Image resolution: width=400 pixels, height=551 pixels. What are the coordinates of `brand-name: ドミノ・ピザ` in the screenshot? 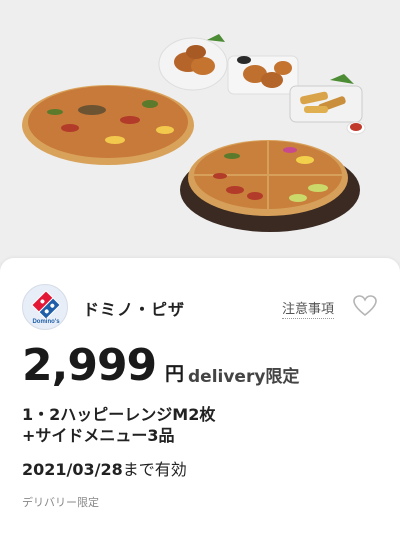 It's located at (134, 309).